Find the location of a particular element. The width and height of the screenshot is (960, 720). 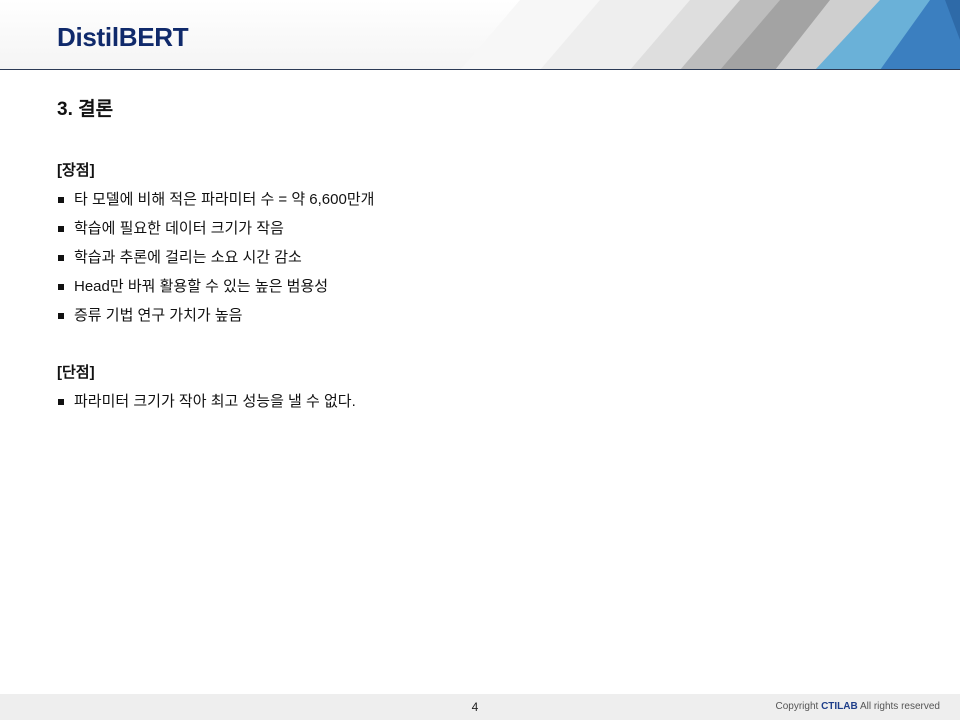

slide-header: DistilBERT is located at coordinates (480, 35).